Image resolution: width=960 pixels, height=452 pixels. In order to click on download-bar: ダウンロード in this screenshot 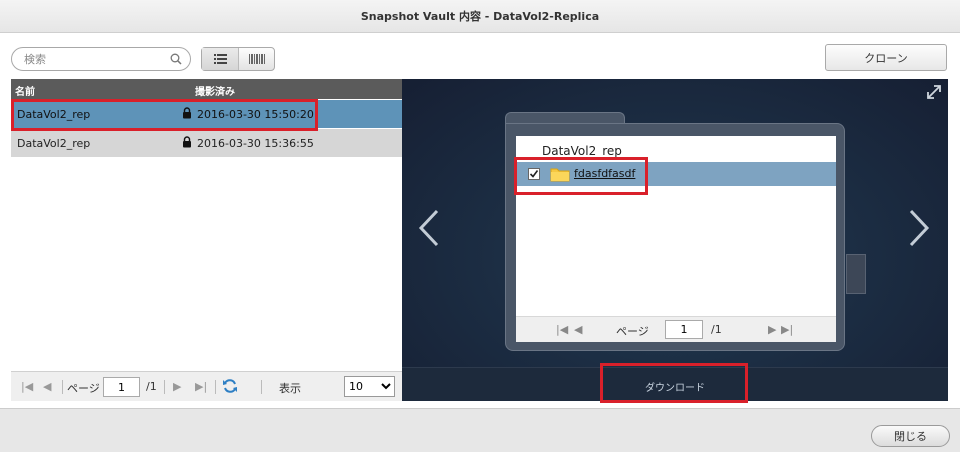, I will do `click(675, 384)`.